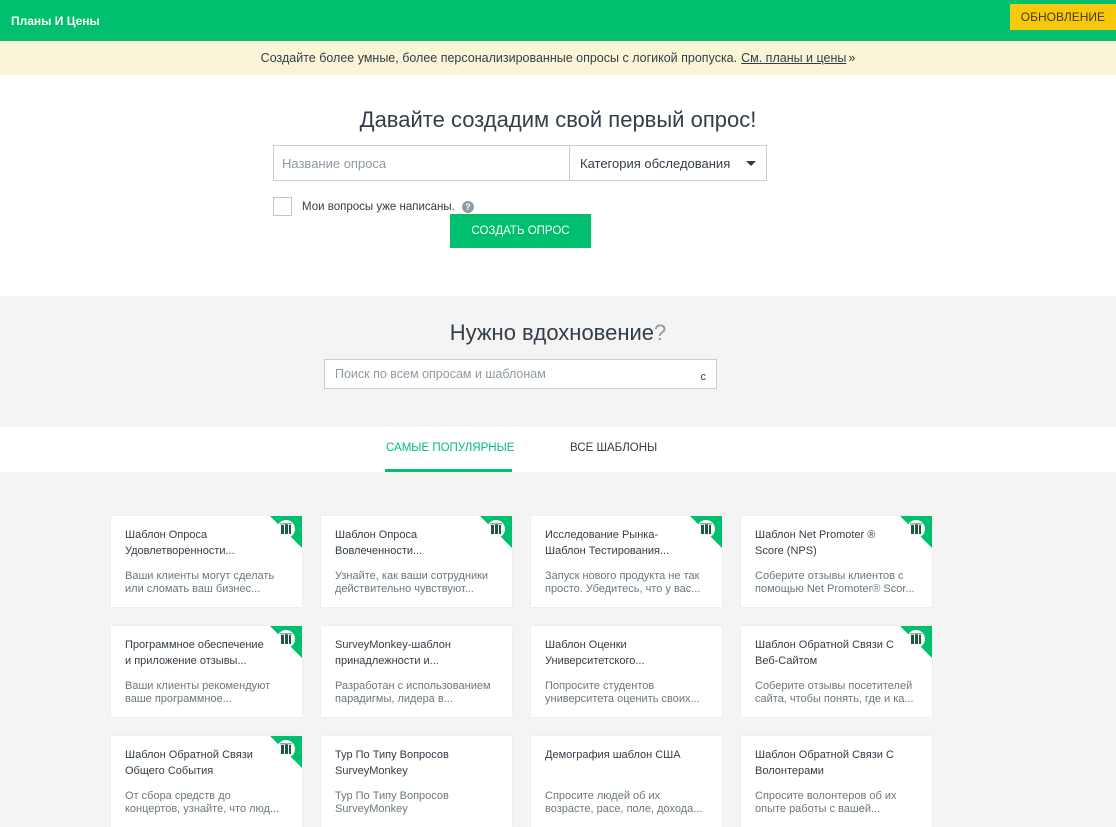 The image size is (1116, 827). I want to click on survey-category-select: Категория обследования, so click(668, 163).